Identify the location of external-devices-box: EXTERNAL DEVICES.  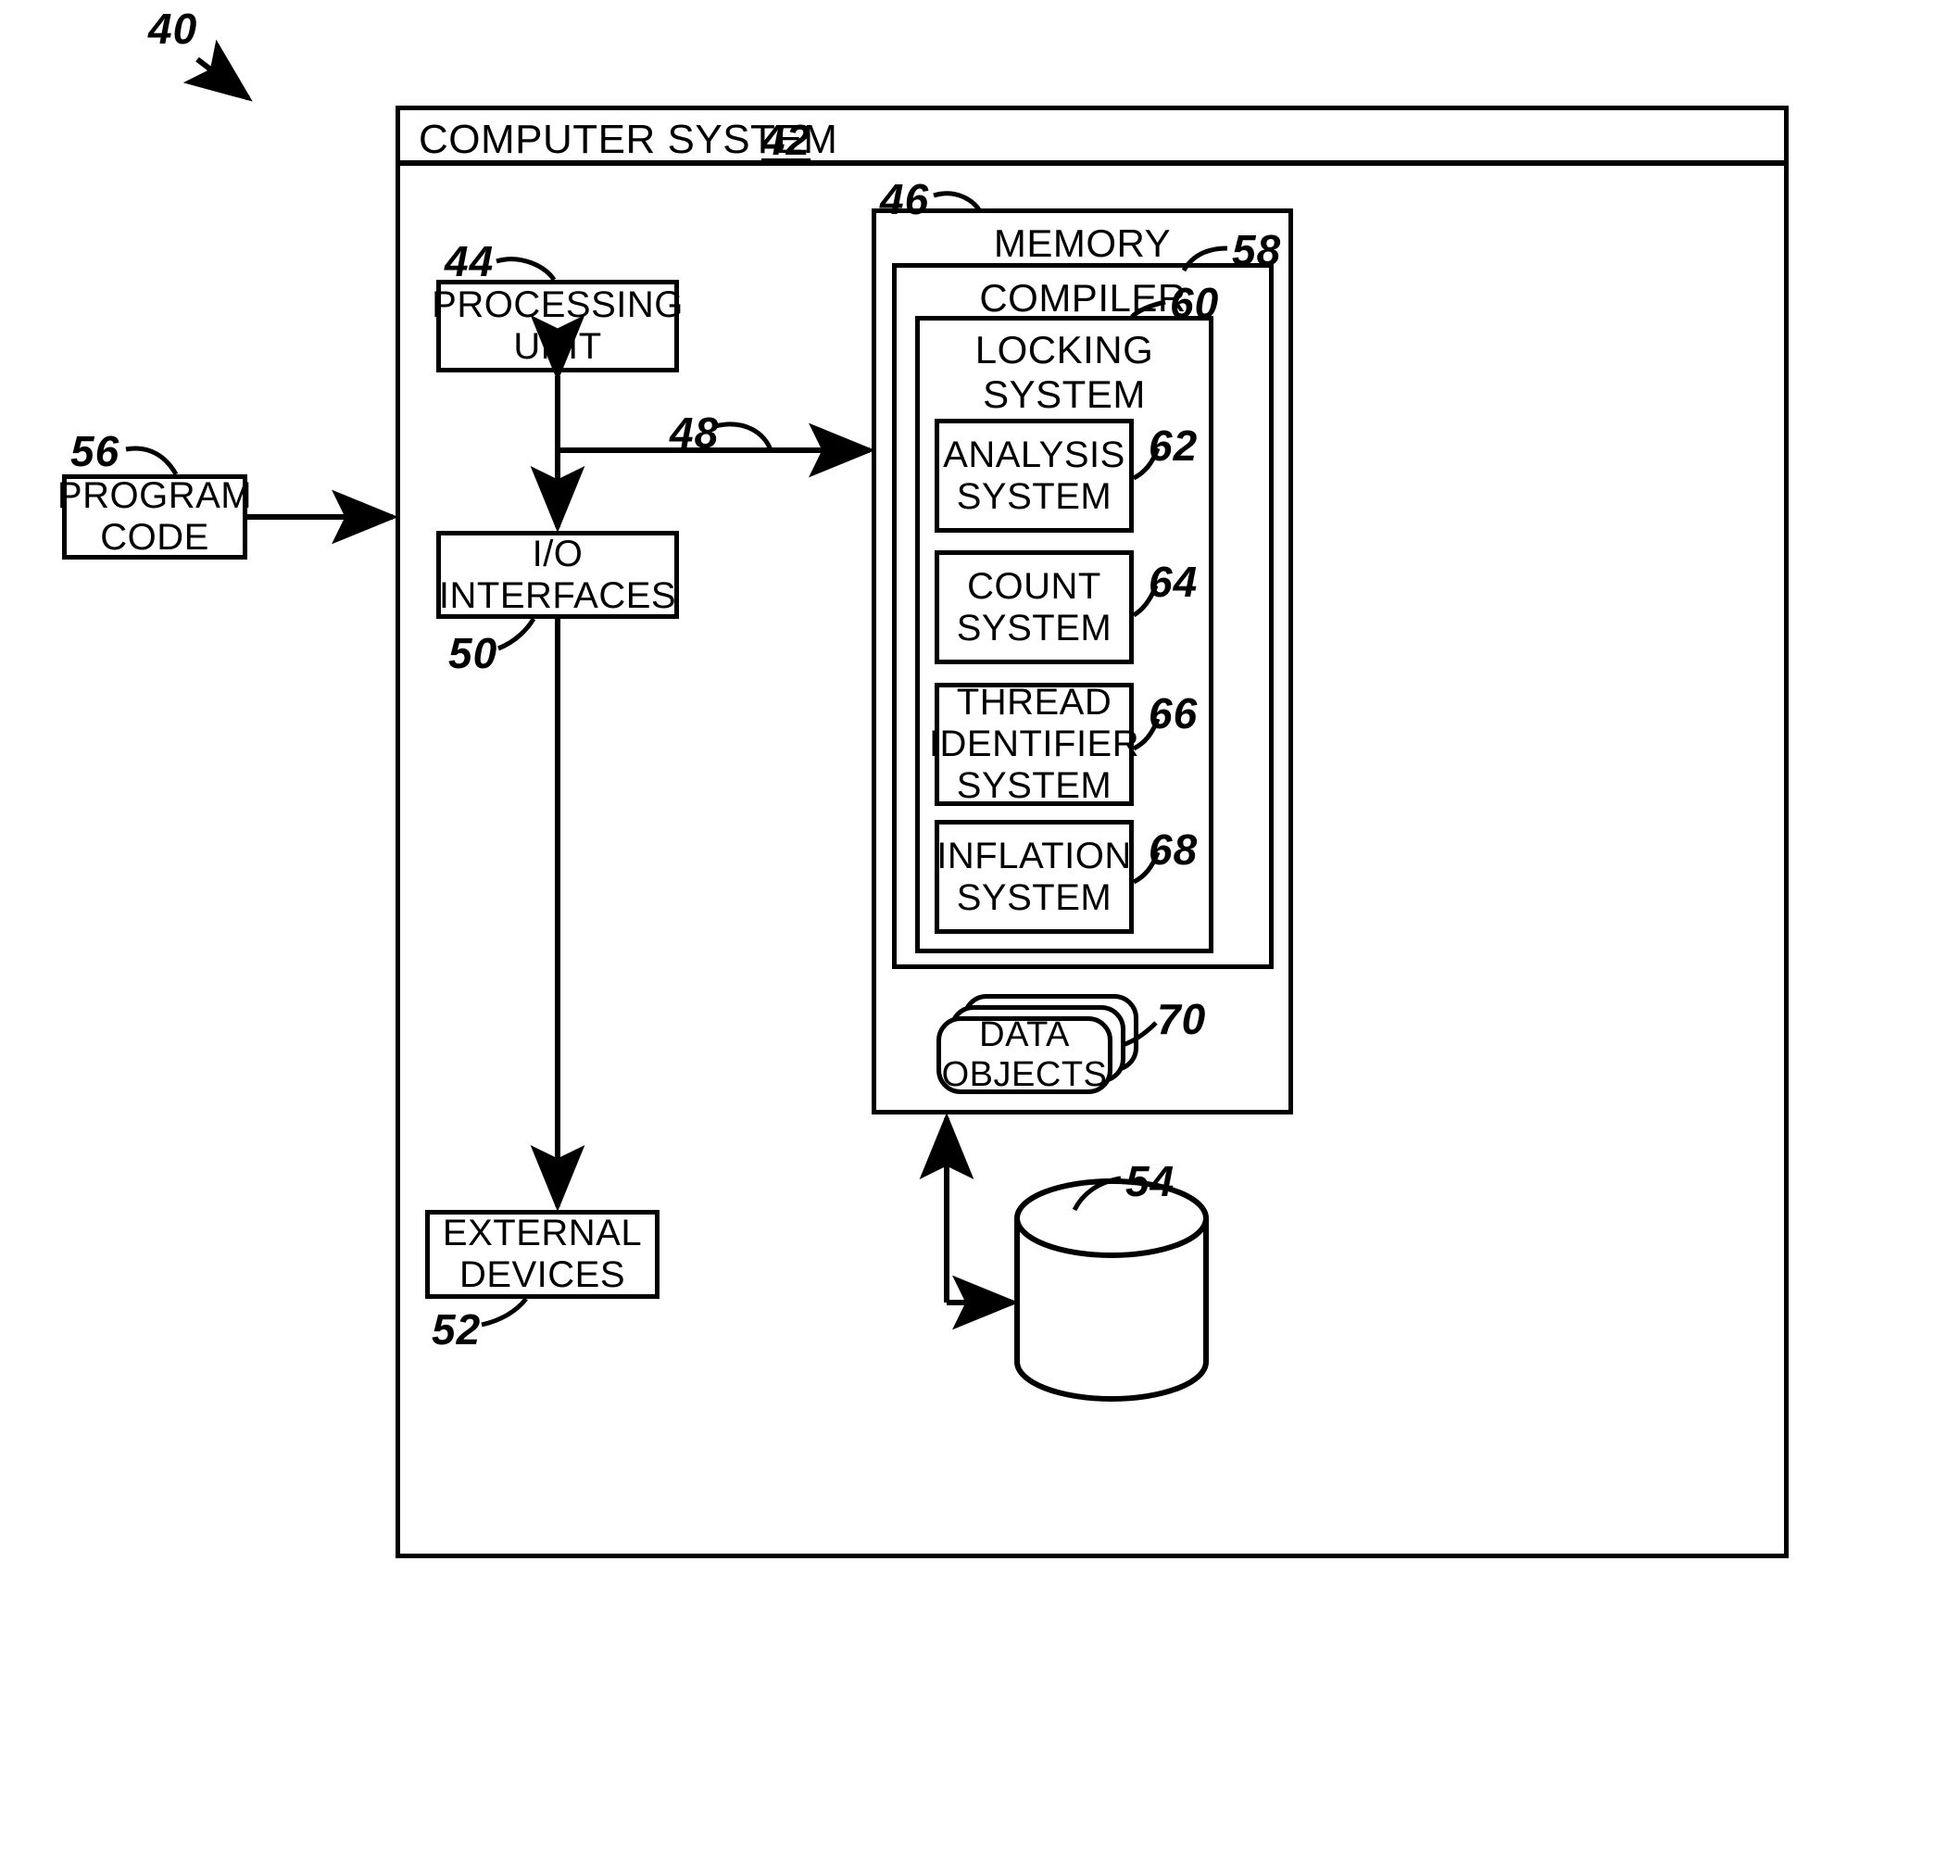
(542, 1254).